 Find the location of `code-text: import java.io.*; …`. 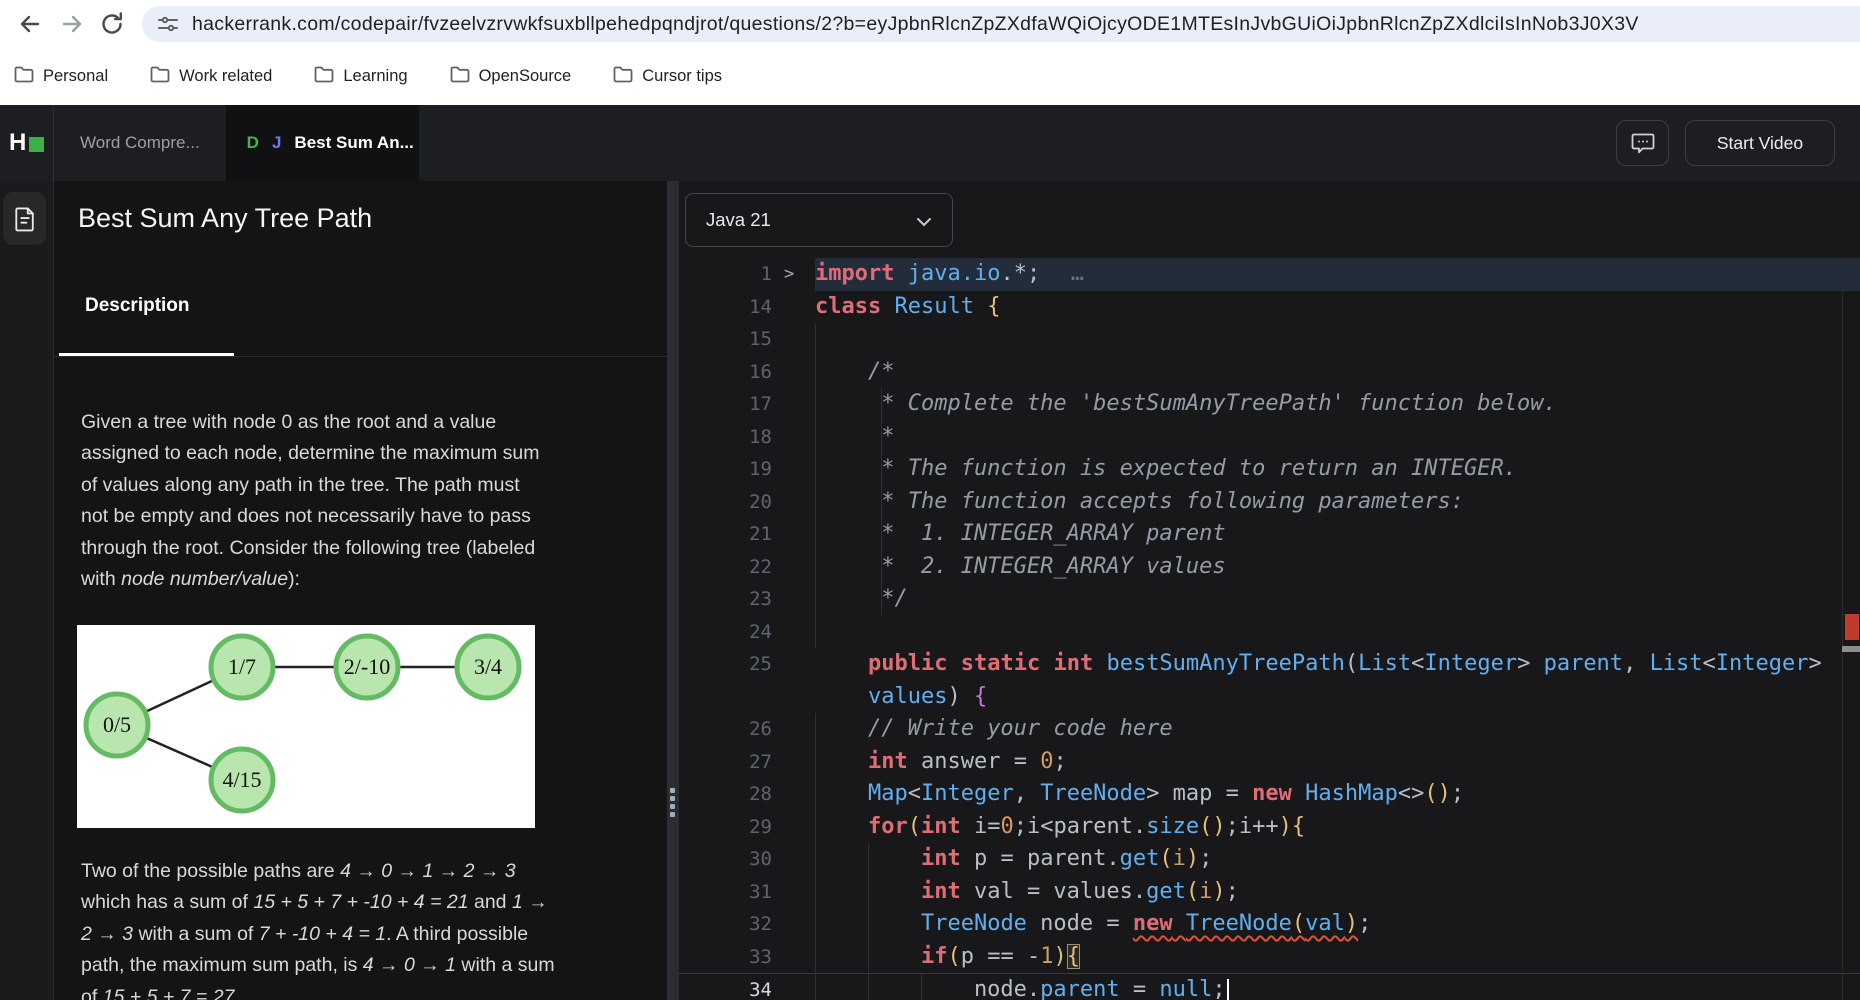

code-text: import java.io.*; … is located at coordinates (1337, 274).